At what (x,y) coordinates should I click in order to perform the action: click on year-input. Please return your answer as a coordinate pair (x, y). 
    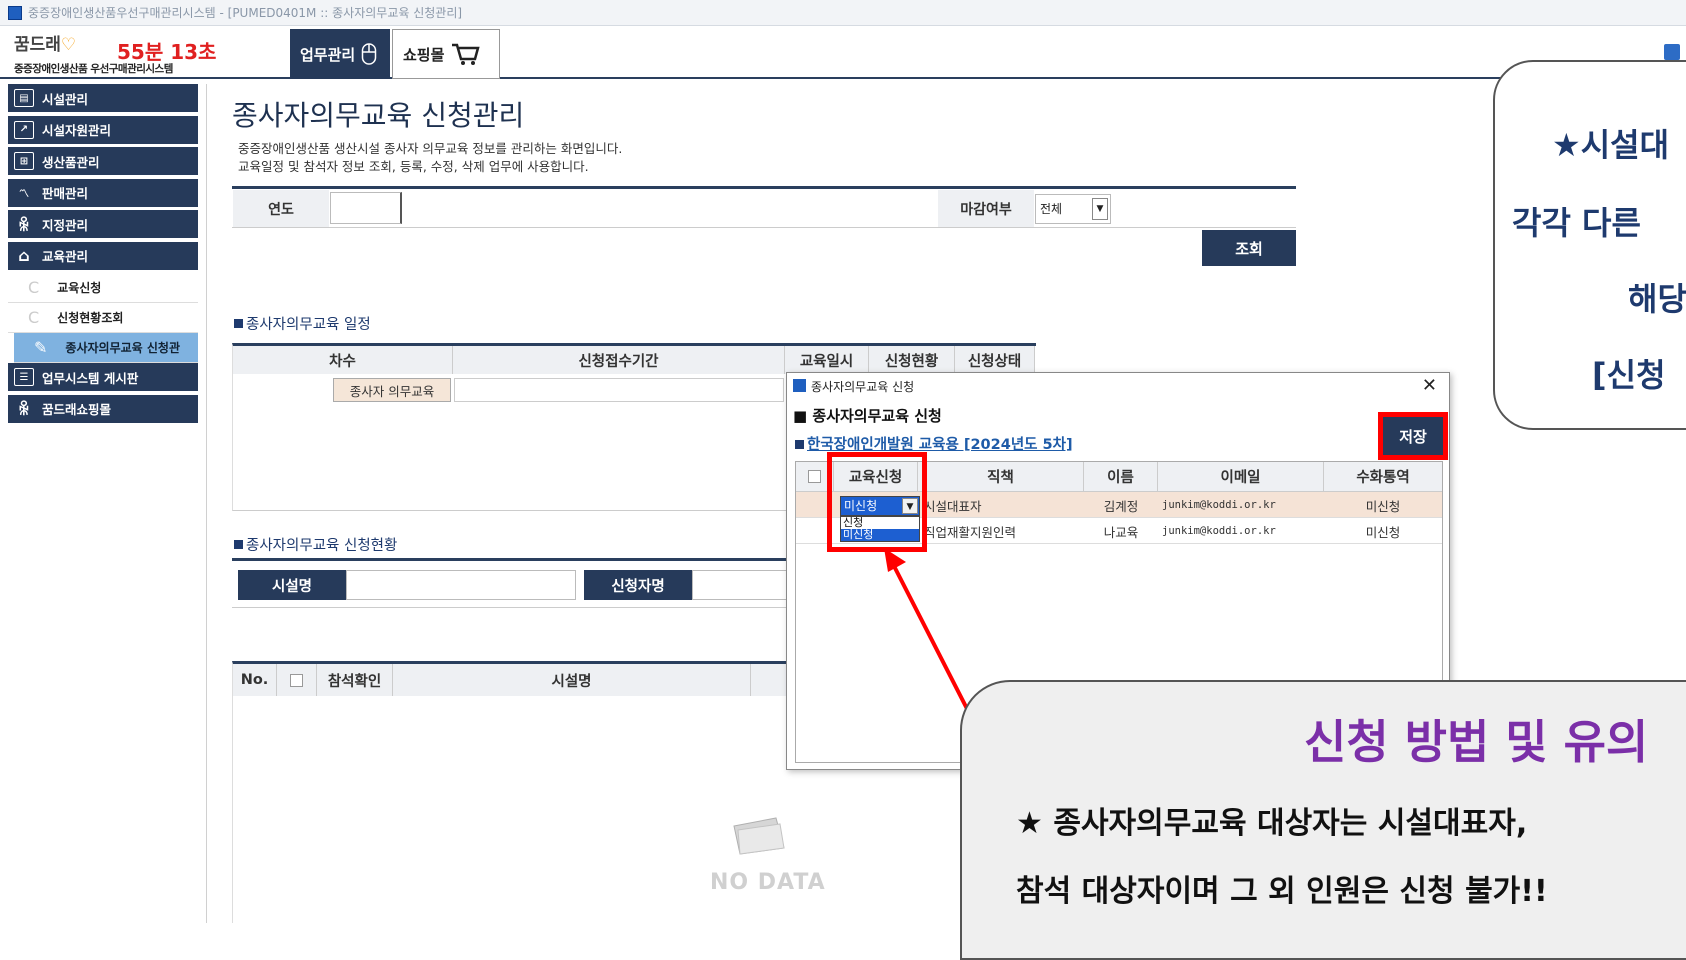
    Looking at the image, I should click on (366, 208).